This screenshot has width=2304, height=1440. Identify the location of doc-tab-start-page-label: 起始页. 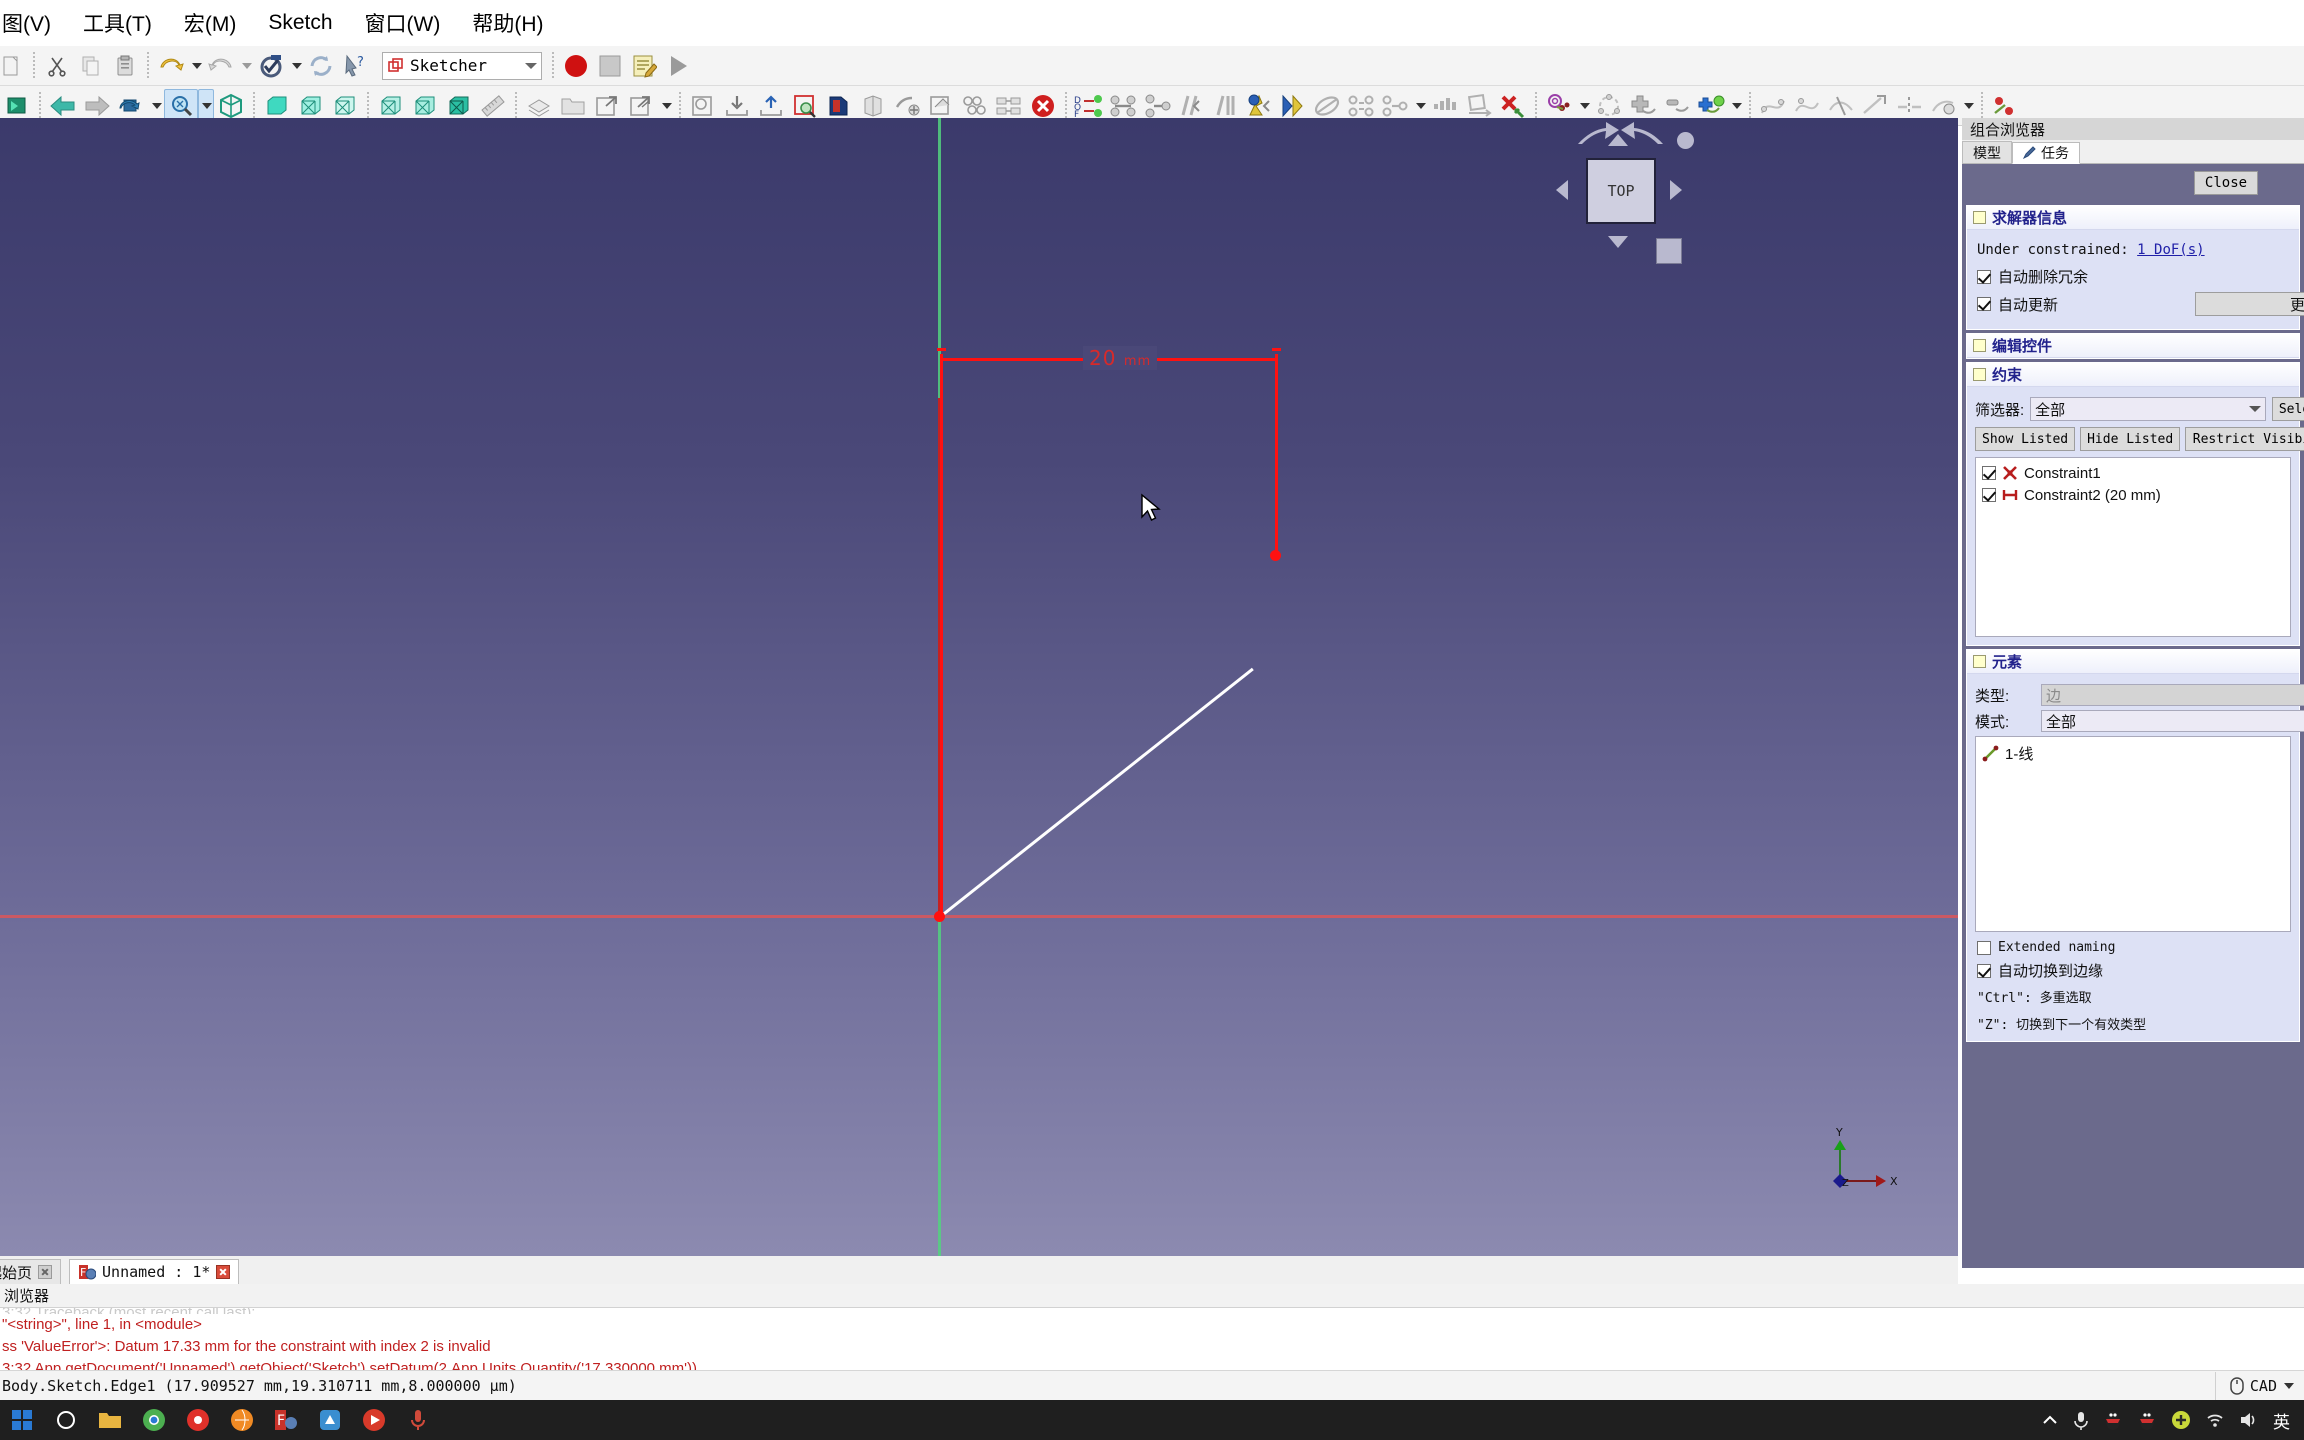
(16, 1272).